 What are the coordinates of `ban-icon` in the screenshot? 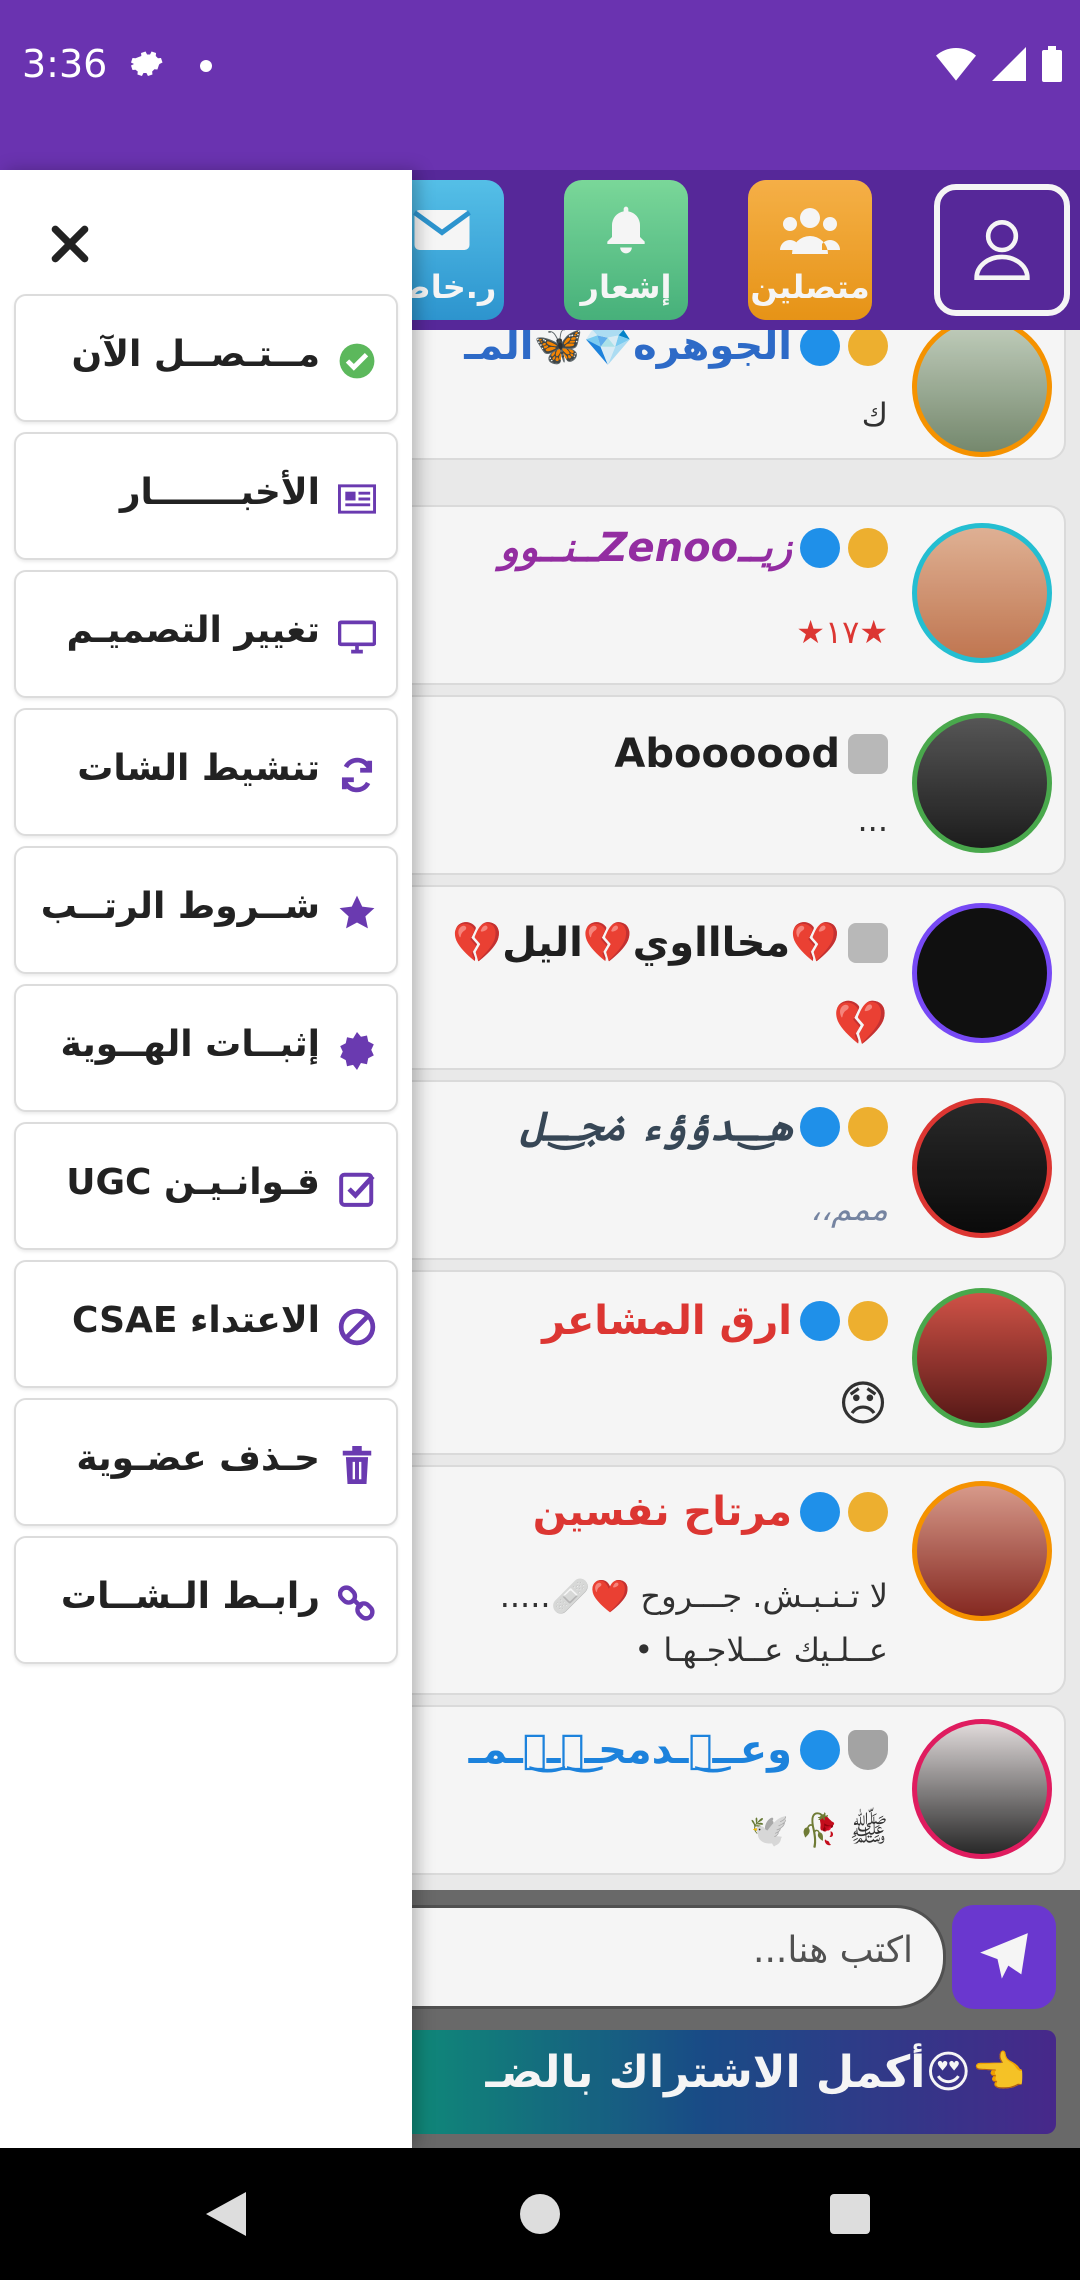 It's located at (357, 1327).